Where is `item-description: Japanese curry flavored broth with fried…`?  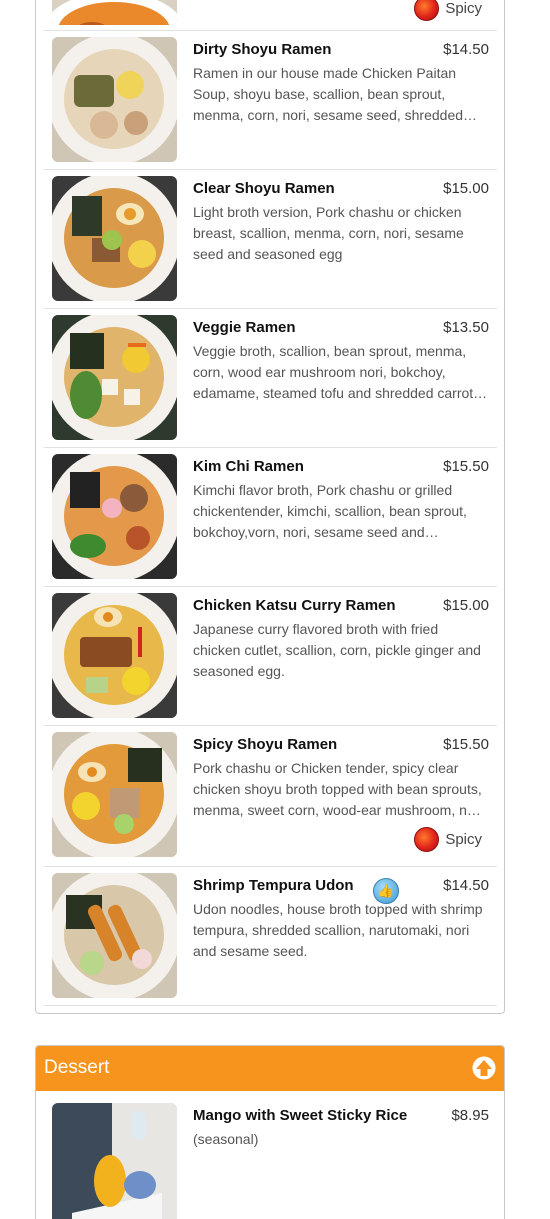
item-description: Japanese curry flavored broth with fried… is located at coordinates (337, 650).